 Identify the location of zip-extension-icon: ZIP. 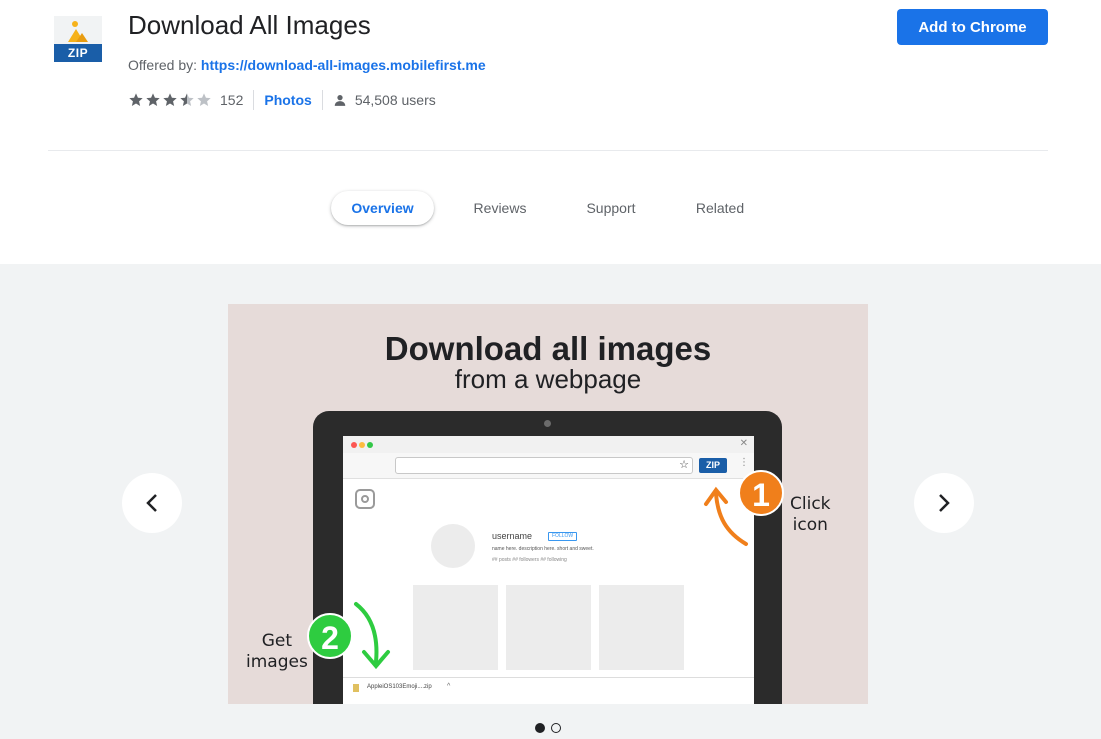
(713, 465).